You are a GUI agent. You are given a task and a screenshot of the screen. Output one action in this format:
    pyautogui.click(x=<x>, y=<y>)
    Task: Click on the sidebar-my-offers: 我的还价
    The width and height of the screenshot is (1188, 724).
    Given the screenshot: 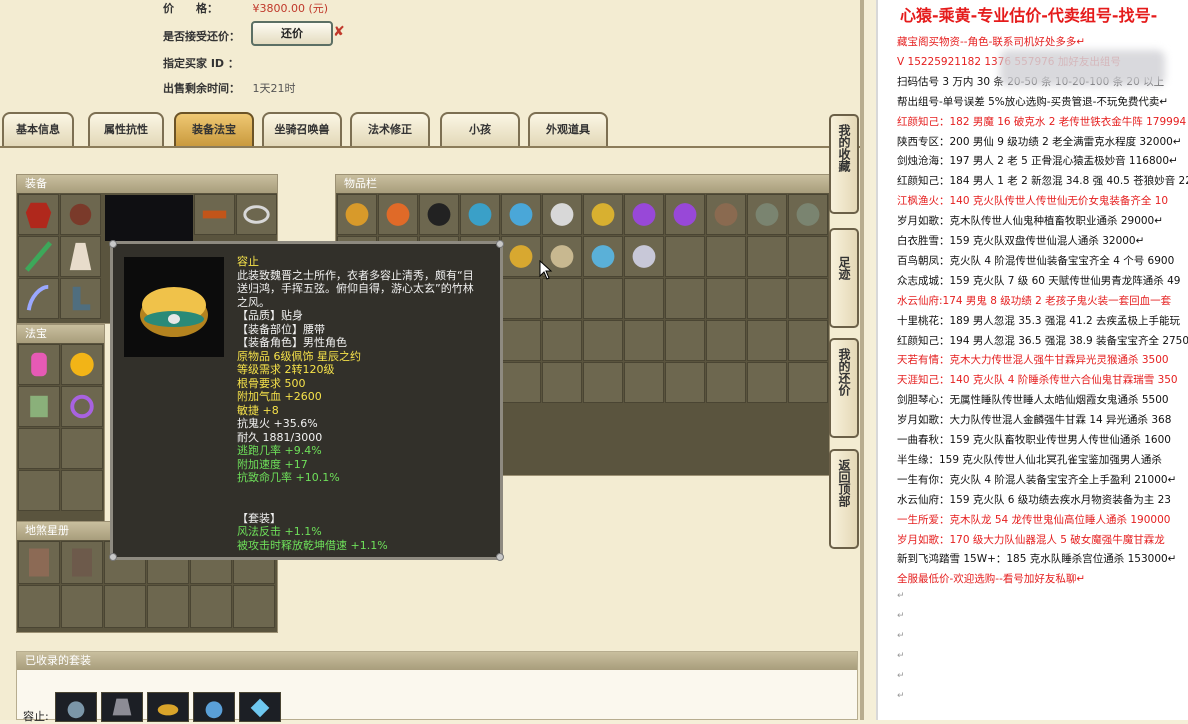 What is the action you would take?
    pyautogui.click(x=844, y=388)
    